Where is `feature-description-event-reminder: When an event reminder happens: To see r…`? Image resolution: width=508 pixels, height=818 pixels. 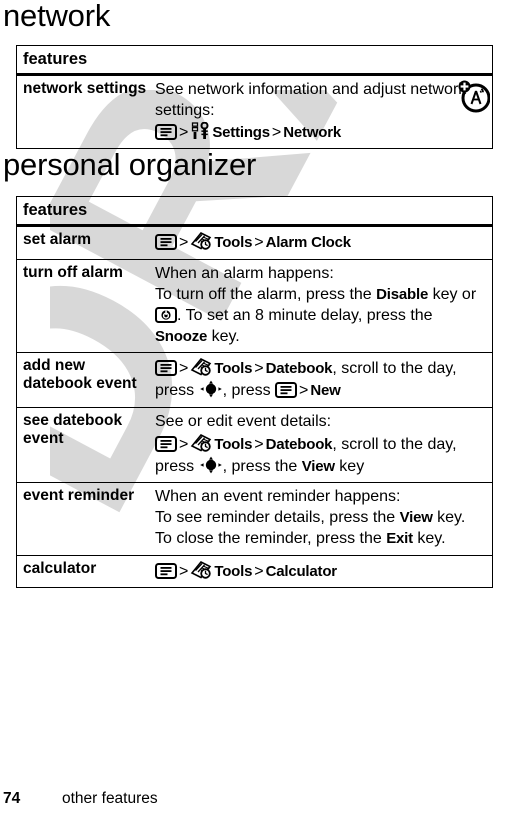 feature-description-event-reminder: When an event reminder happens: To see r… is located at coordinates (323, 519).